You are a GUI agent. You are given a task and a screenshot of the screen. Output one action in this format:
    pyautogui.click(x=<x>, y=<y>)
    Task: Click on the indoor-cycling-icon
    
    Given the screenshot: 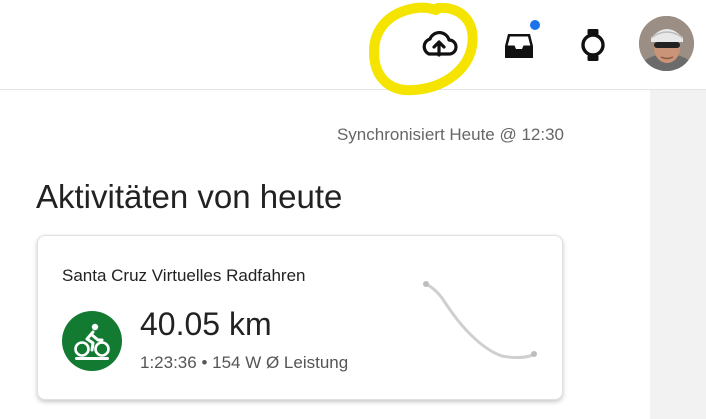 What is the action you would take?
    pyautogui.click(x=92, y=341)
    